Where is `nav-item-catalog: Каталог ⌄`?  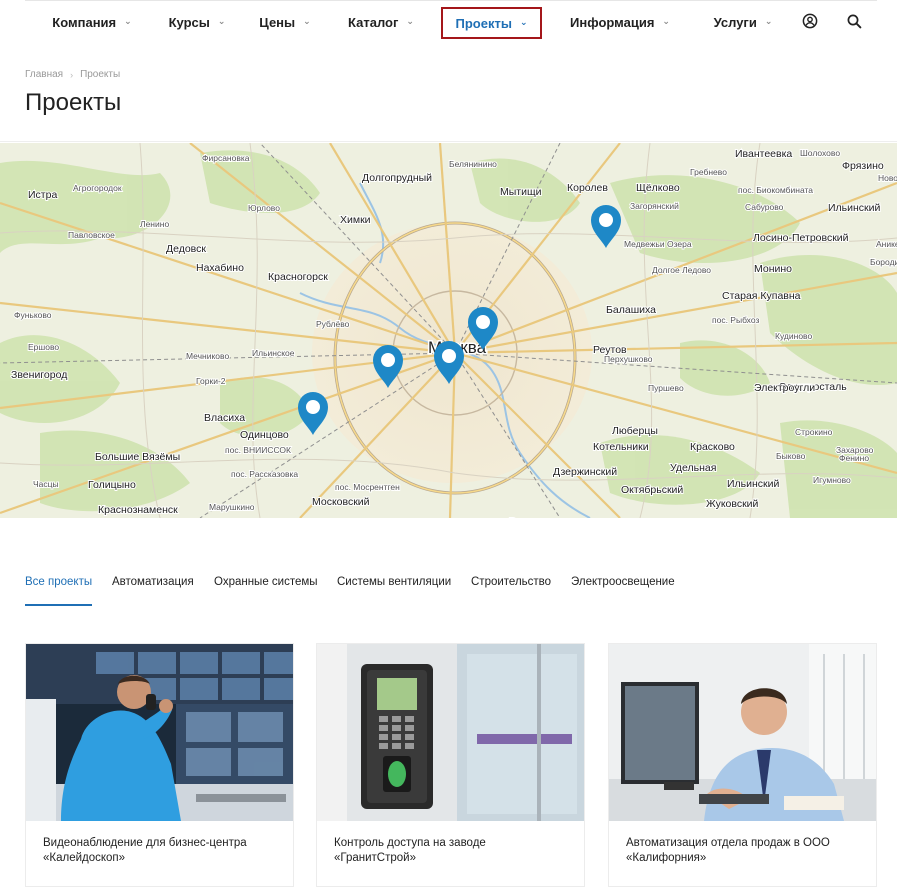 nav-item-catalog: Каталог ⌄ is located at coordinates (381, 22).